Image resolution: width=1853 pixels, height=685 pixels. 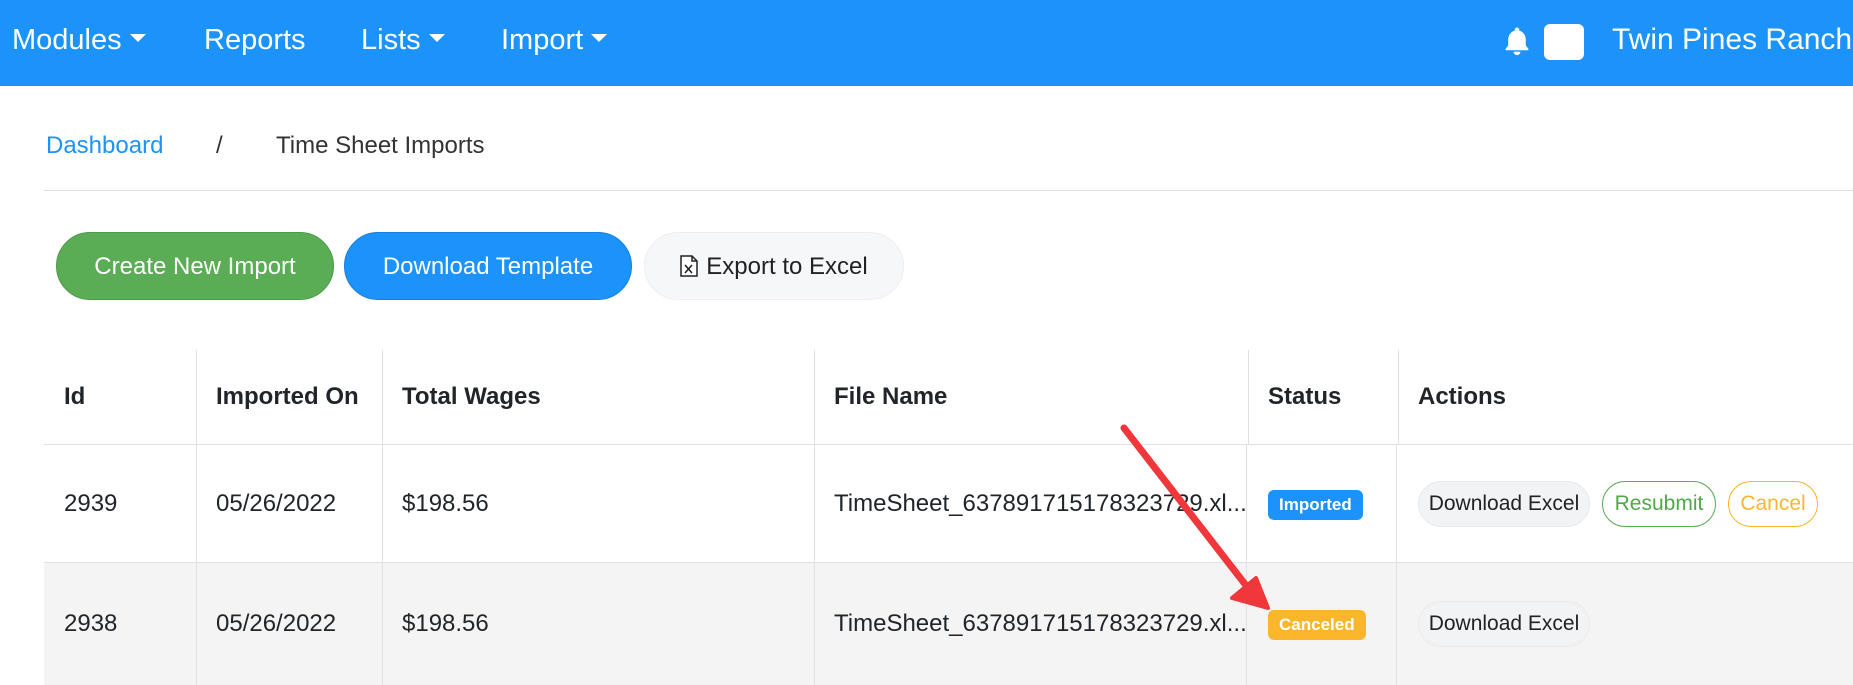 I want to click on cancel-button: Cancel, so click(x=1773, y=504).